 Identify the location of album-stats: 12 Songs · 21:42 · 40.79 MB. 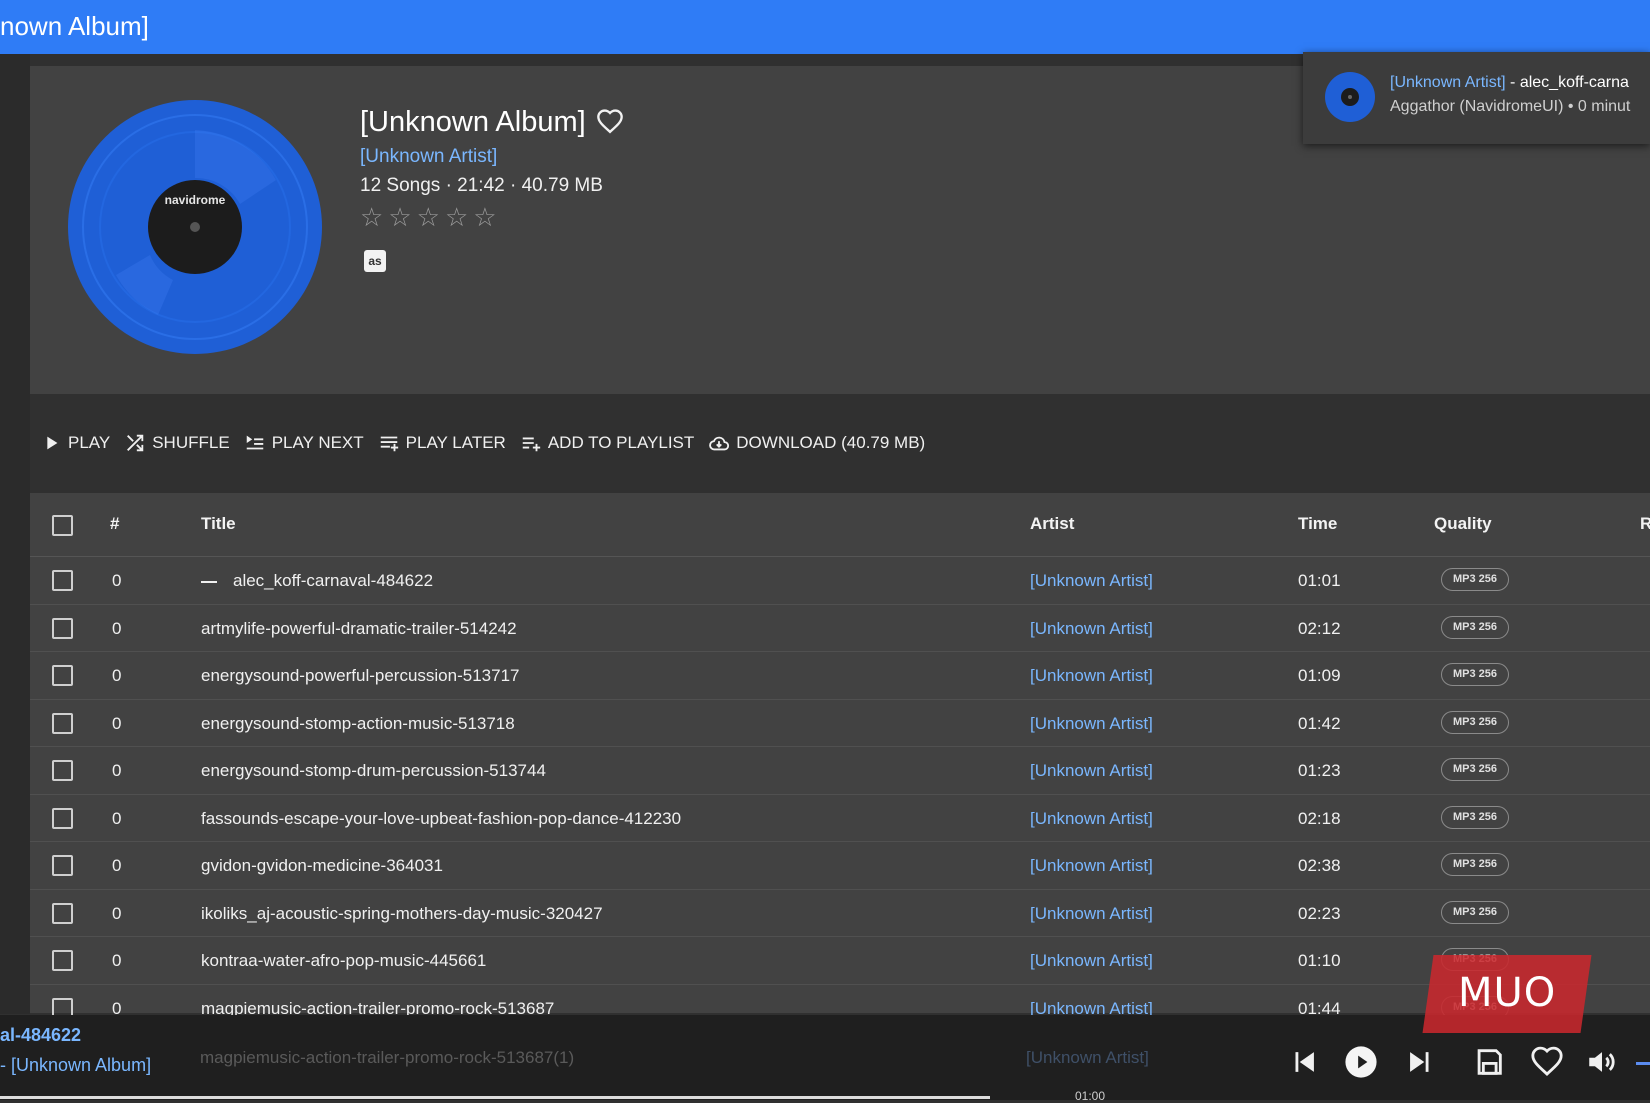
(481, 185).